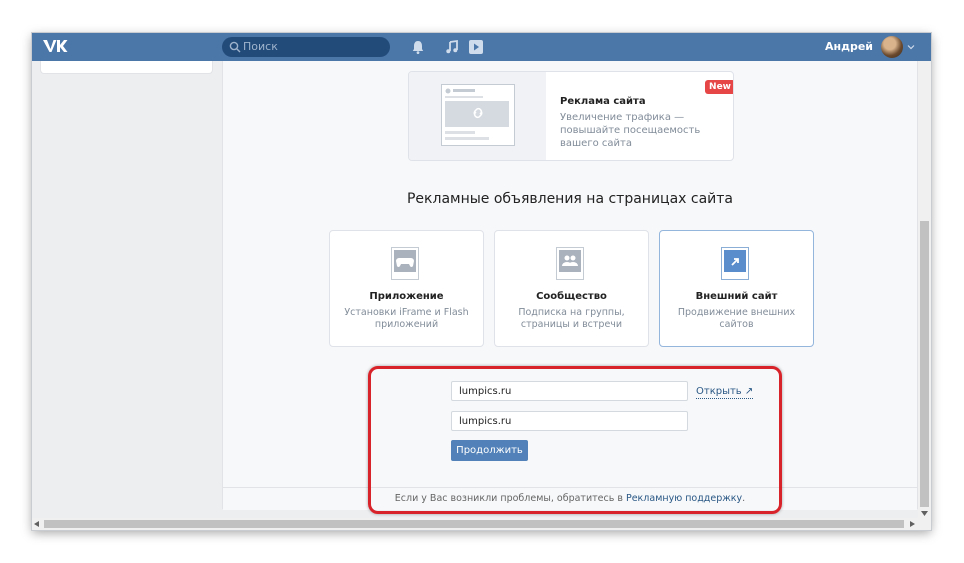  I want to click on site-ad-thumbnail, so click(477, 116).